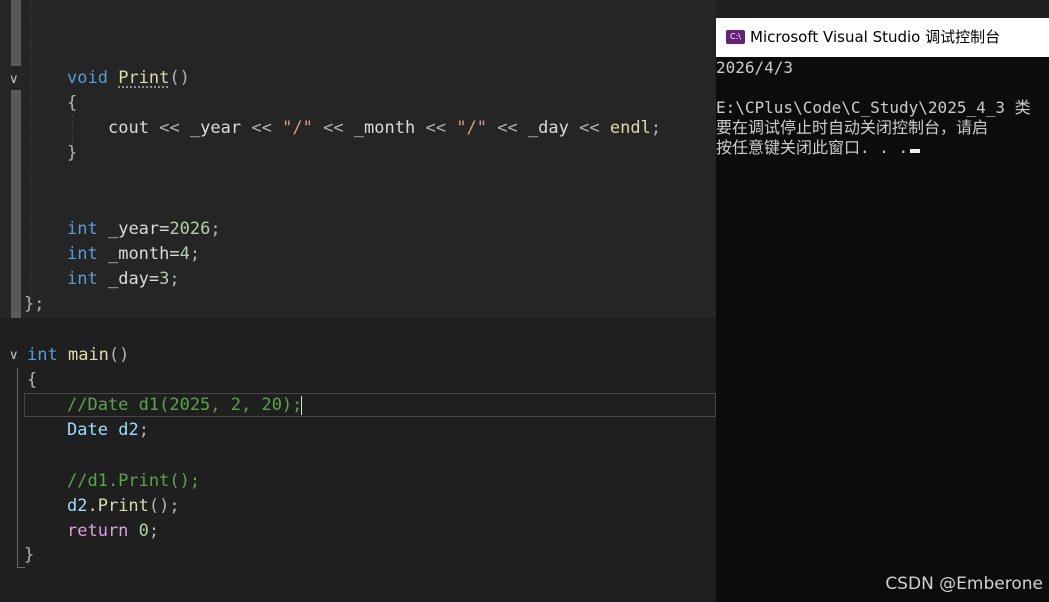  What do you see at coordinates (144, 78) in the screenshot?
I see `function-name: Print` at bounding box center [144, 78].